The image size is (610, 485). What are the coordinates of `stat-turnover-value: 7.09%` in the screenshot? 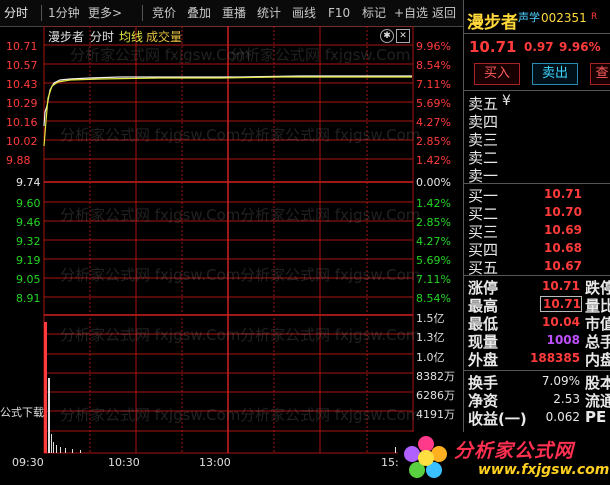 It's located at (560, 381).